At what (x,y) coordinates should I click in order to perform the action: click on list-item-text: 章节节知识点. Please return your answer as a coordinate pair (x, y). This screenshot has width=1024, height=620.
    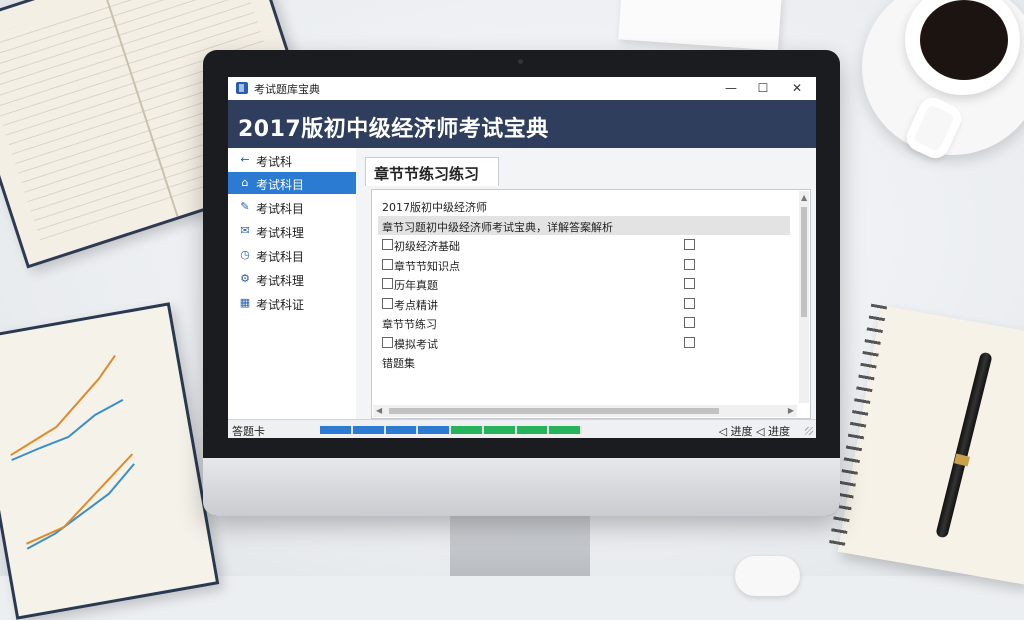
    Looking at the image, I should click on (427, 266).